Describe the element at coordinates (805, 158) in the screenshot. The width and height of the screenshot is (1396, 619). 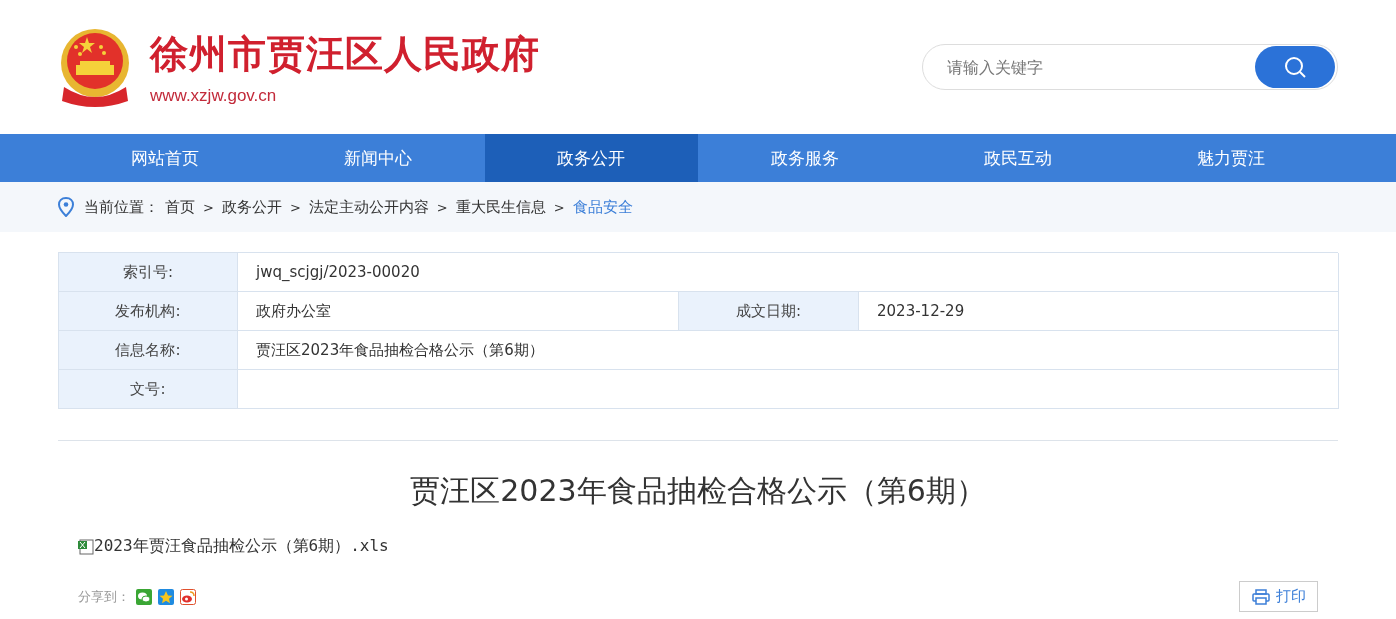
I see `nav-tab: 政务服务` at that location.